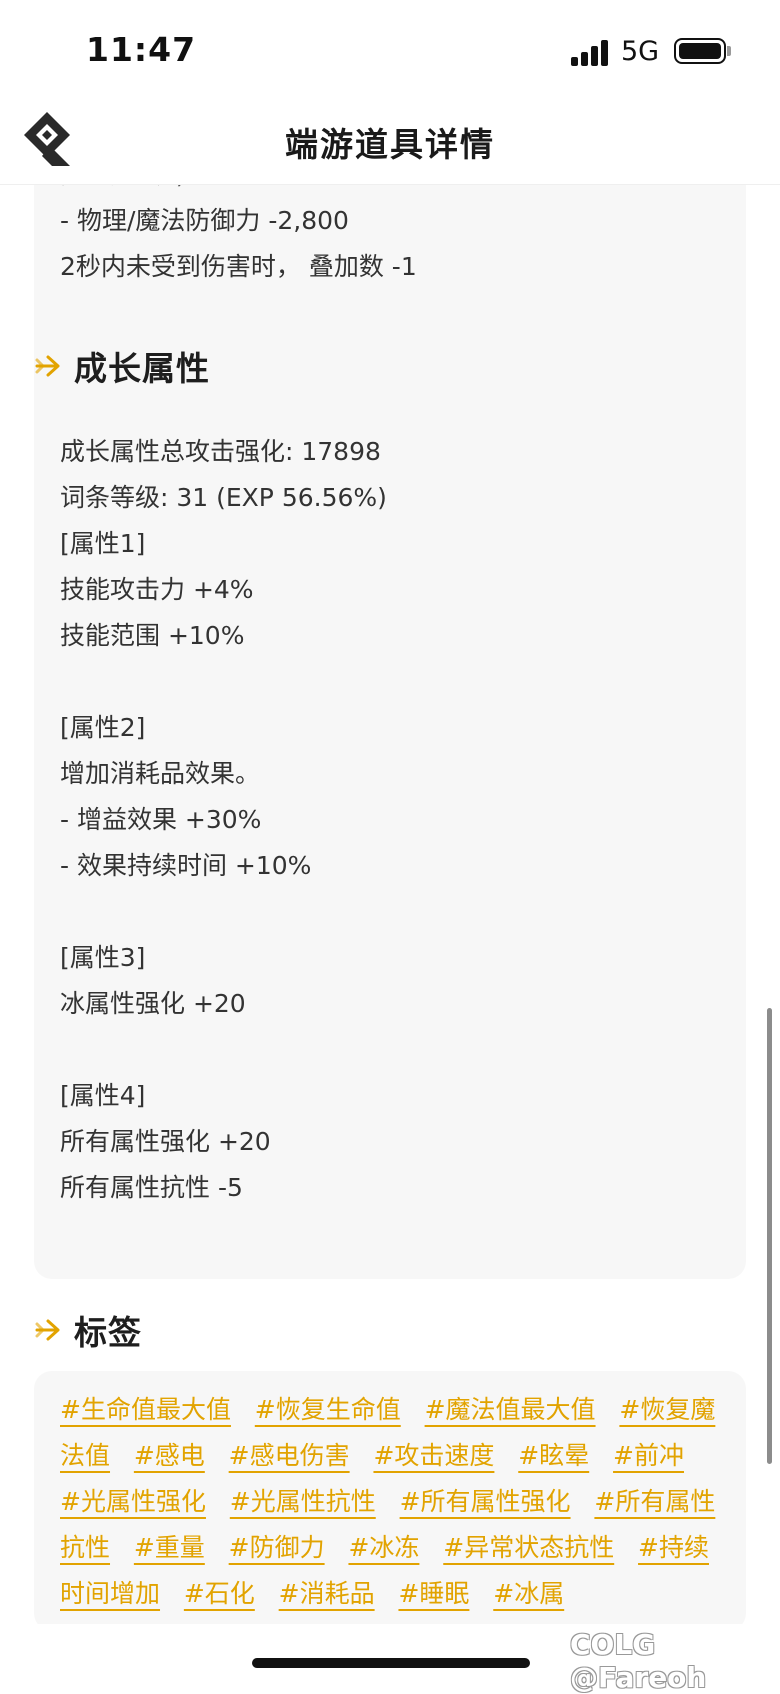 Image resolution: width=780 pixels, height=1694 pixels. I want to click on tag-link: #石化, so click(219, 1593).